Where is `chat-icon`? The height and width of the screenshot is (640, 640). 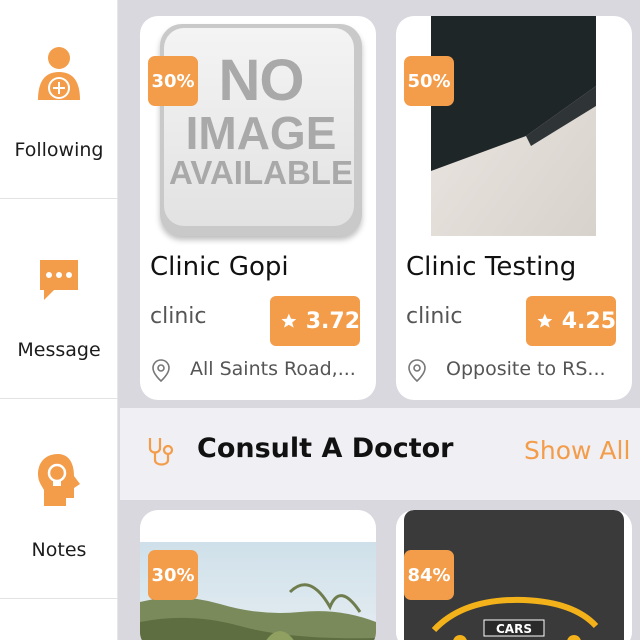
chat-icon is located at coordinates (59, 280).